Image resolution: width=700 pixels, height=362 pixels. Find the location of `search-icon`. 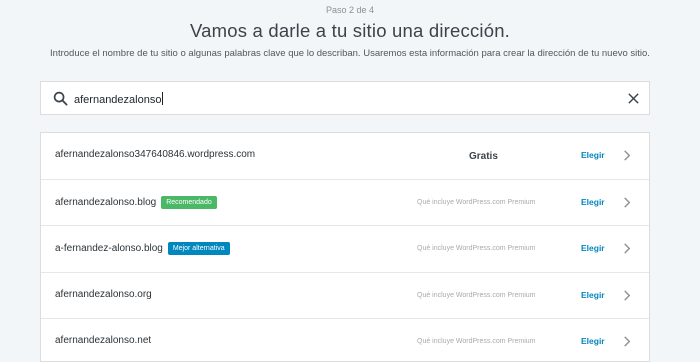

search-icon is located at coordinates (60, 98).